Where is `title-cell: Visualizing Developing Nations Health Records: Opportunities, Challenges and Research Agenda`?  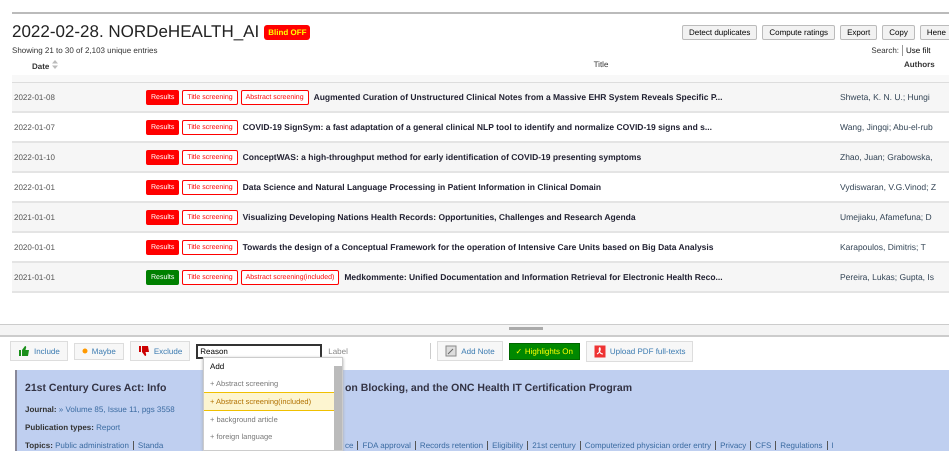 title-cell: Visualizing Developing Nations Health Records: Opportunities, Challenges and Research Agenda is located at coordinates (439, 217).